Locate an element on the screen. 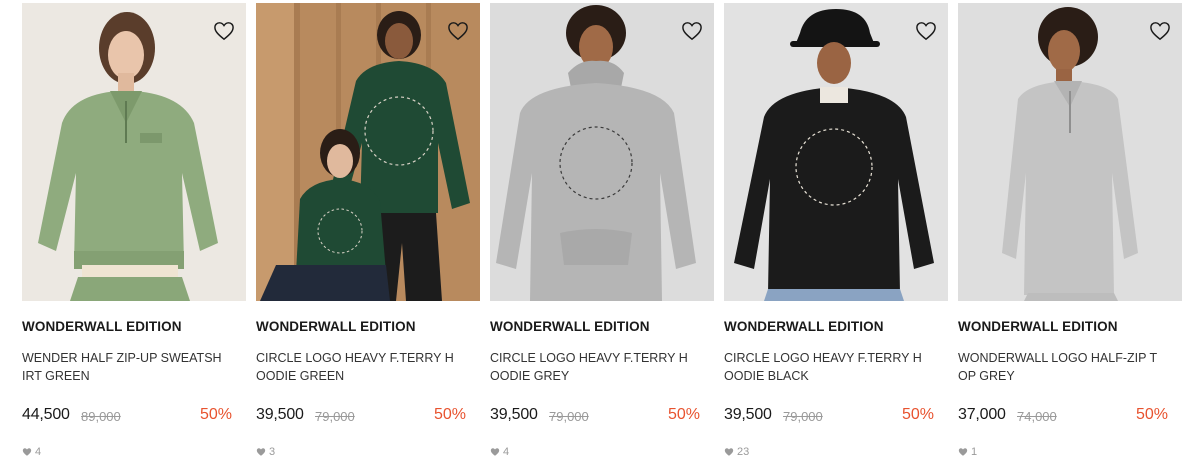 The image size is (1187, 469). sale-price: 44,500 is located at coordinates (46, 414).